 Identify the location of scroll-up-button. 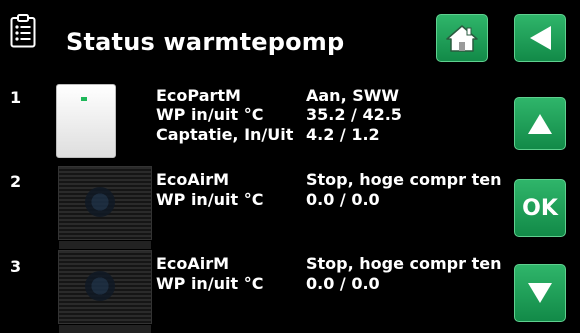
(540, 123).